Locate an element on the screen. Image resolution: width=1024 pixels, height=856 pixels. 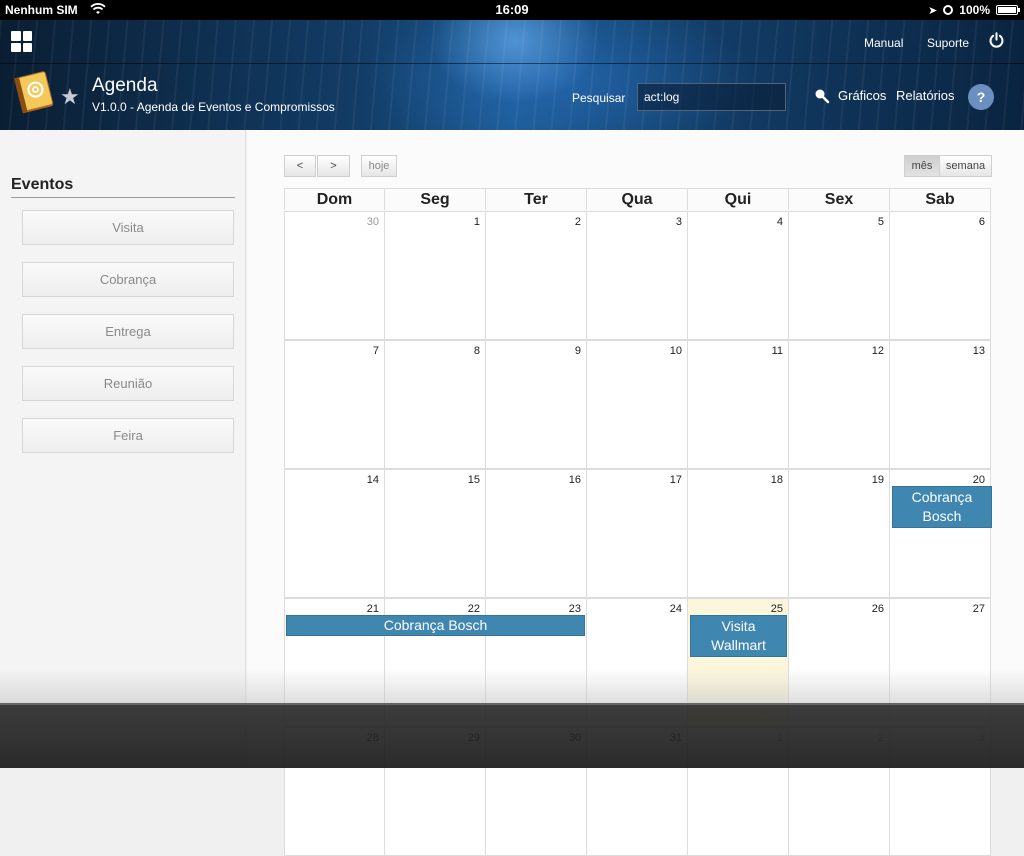
keyboard-accessory-bar is located at coordinates (512, 735).